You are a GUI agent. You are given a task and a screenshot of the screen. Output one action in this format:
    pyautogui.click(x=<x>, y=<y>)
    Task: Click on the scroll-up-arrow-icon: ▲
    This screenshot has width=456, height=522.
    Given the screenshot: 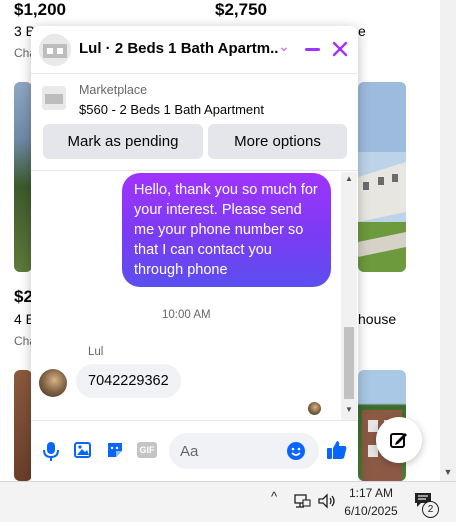 What is the action you would take?
    pyautogui.click(x=349, y=179)
    